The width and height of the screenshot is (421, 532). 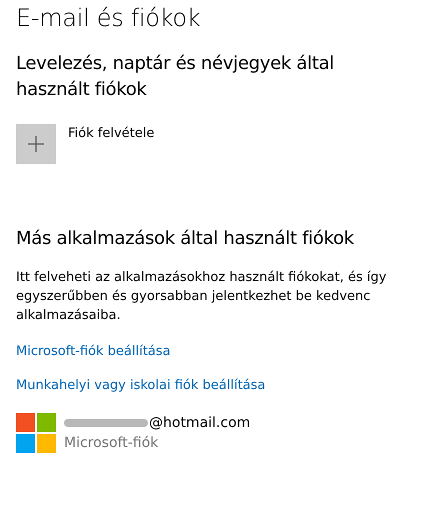 What do you see at coordinates (210, 351) in the screenshot?
I see `settings-link: Microsoft-fiók beállítása` at bounding box center [210, 351].